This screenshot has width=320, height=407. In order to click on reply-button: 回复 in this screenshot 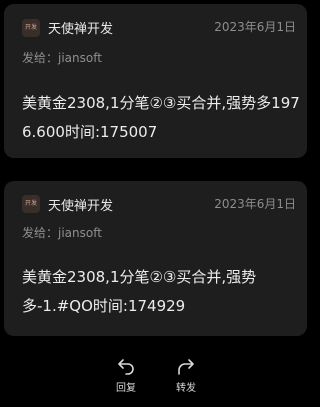, I will do `click(126, 375)`.